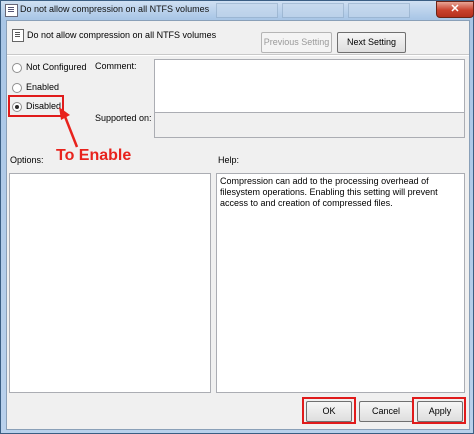 Image resolution: width=474 pixels, height=434 pixels. I want to click on close-button: ✕, so click(455, 9).